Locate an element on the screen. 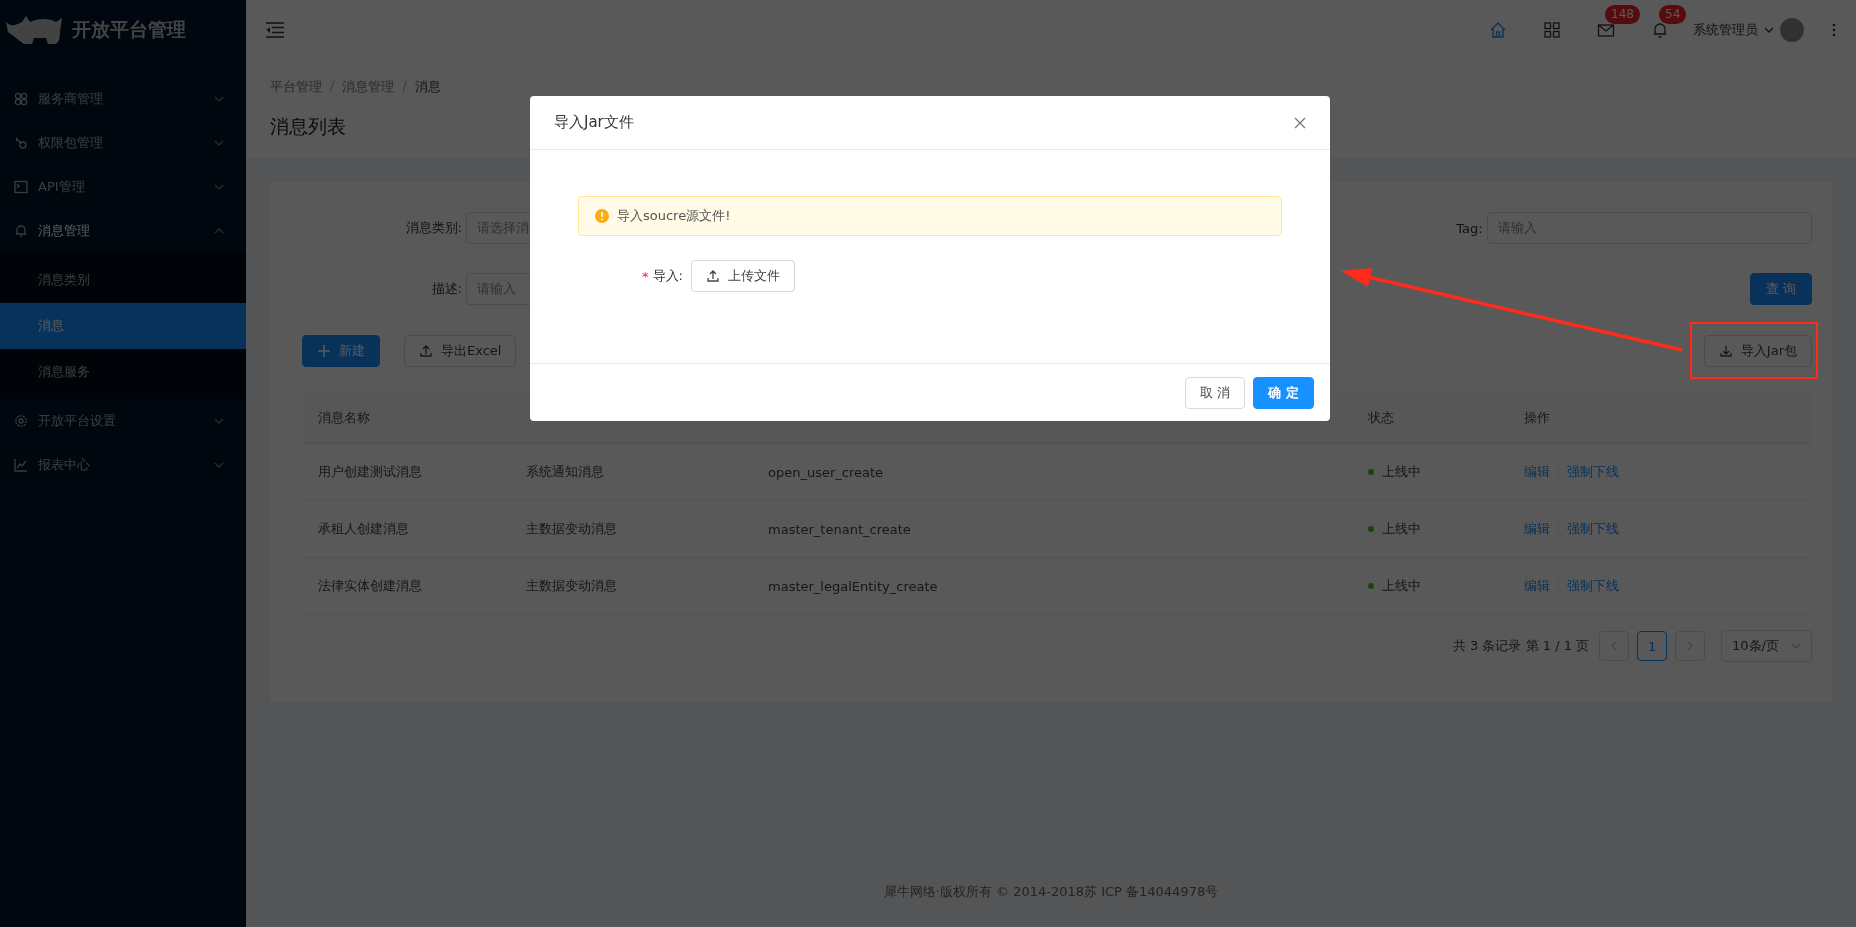  breadcrumb-link: 消息 is located at coordinates (427, 87).